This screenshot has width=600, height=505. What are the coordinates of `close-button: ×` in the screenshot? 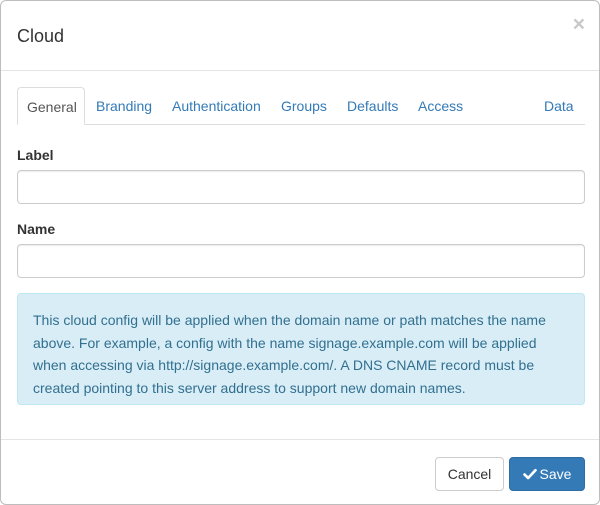 It's located at (579, 25).